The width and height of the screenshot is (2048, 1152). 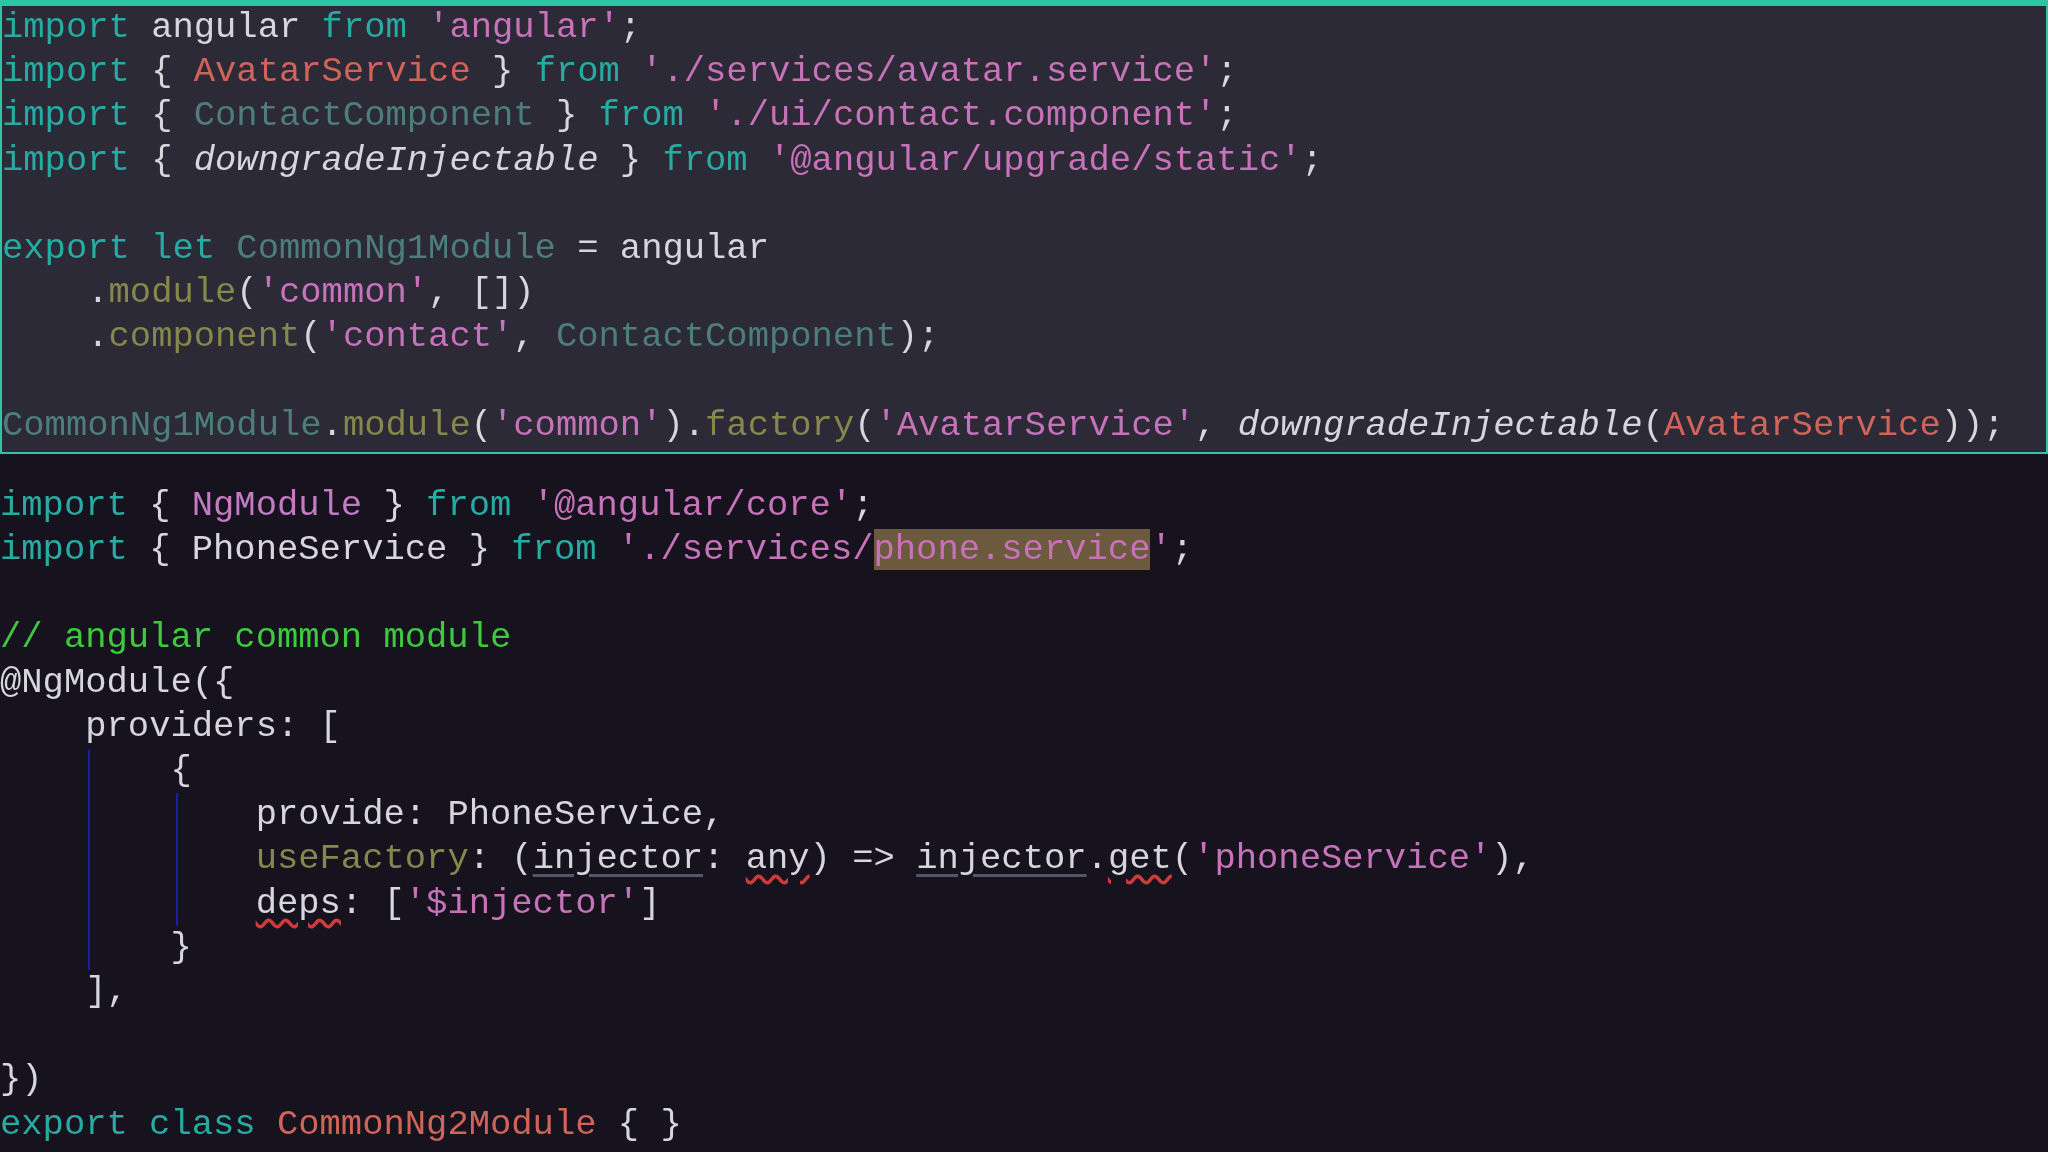 What do you see at coordinates (662, 160) in the screenshot?
I see `code-line: import { downgradeInjectable } from '@angular/upgrade/static';` at bounding box center [662, 160].